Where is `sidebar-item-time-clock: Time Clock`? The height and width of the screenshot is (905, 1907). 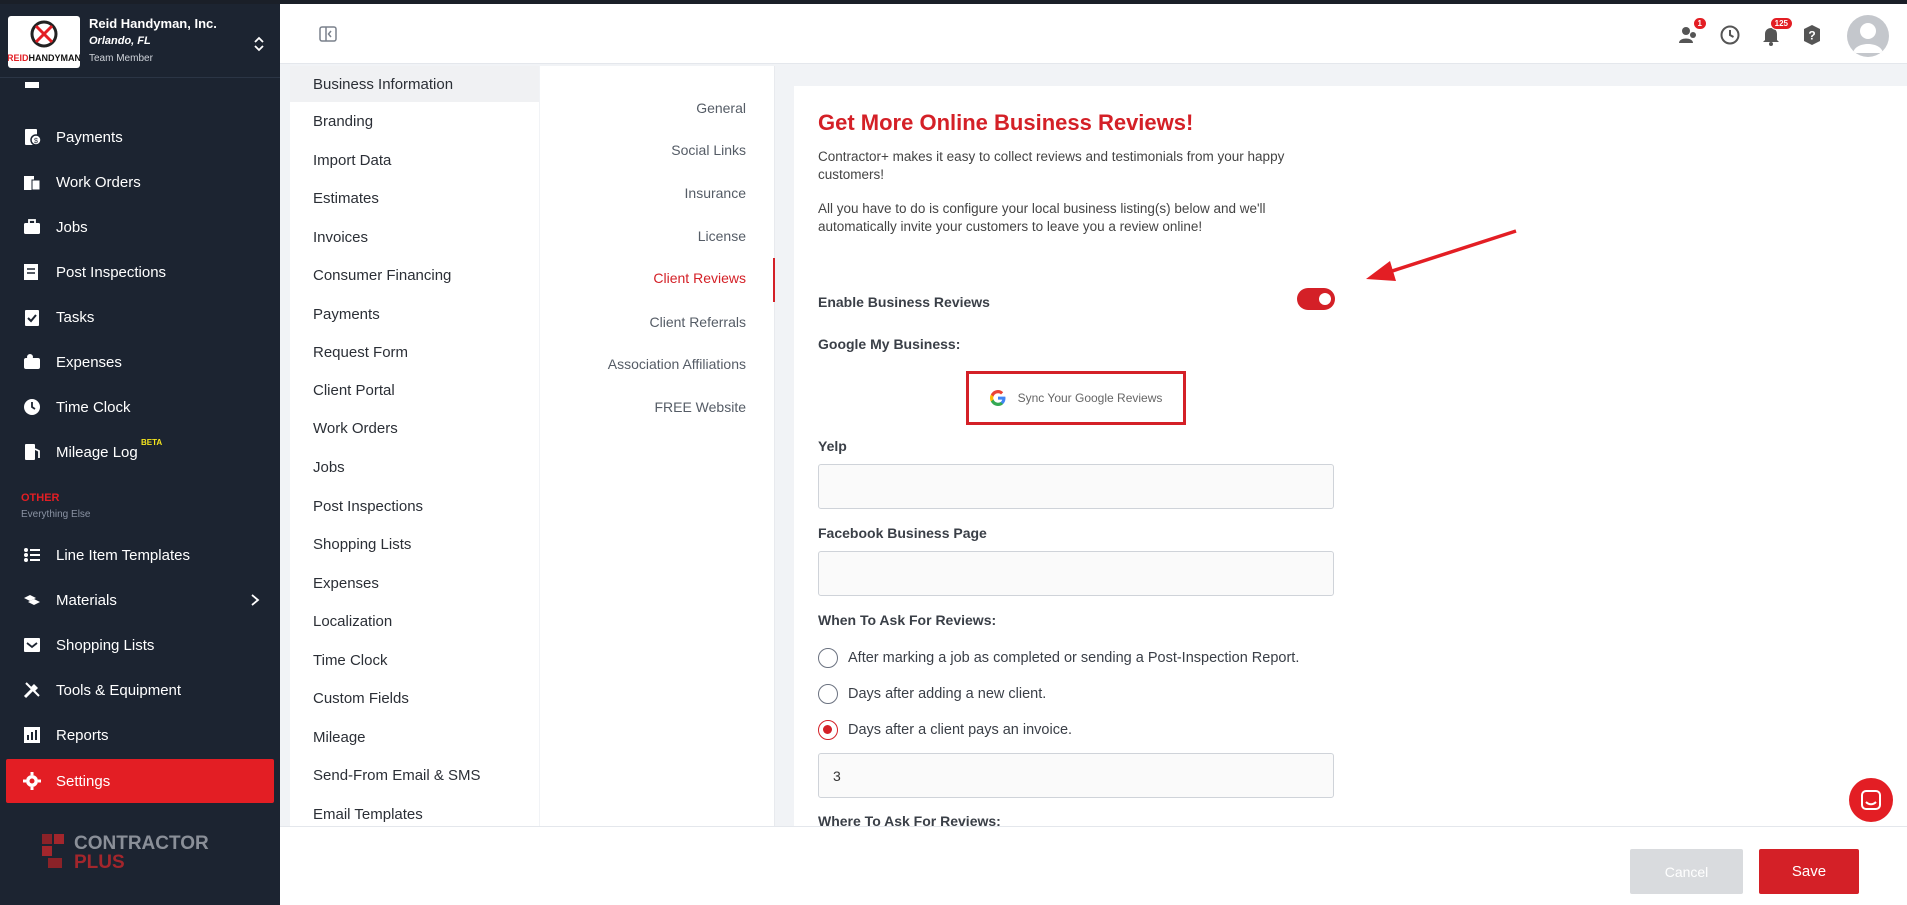
sidebar-item-time-clock: Time Clock is located at coordinates (140, 407).